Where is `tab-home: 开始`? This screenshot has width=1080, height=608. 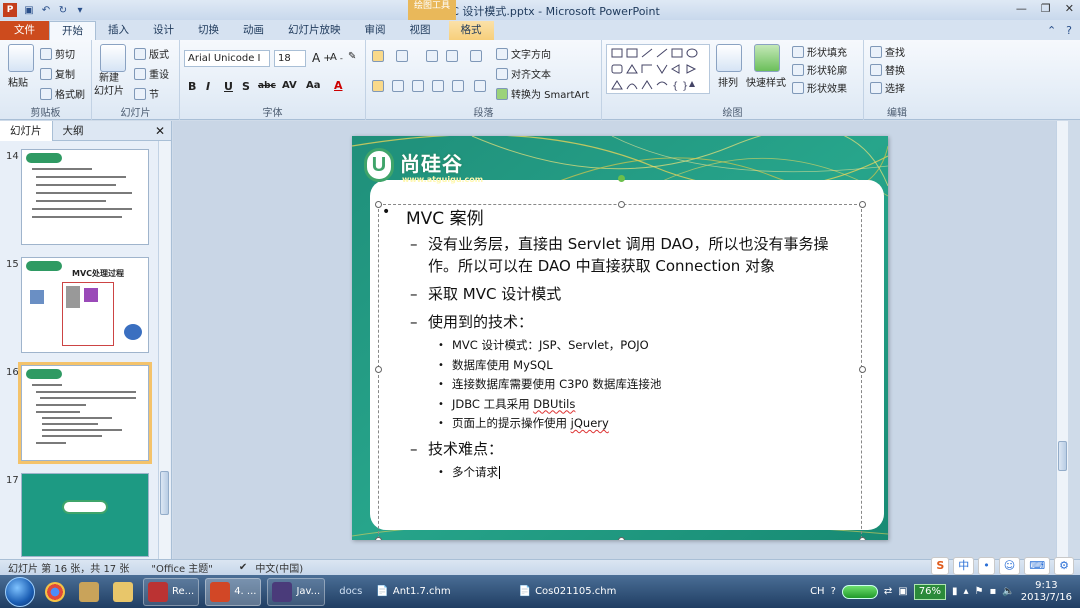
tab-home: 开始 is located at coordinates (72, 30).